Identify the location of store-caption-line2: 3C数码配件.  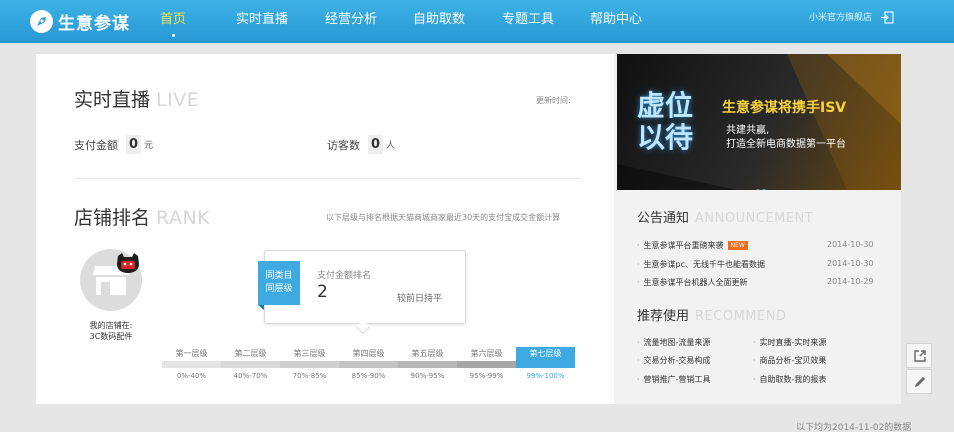
(111, 336).